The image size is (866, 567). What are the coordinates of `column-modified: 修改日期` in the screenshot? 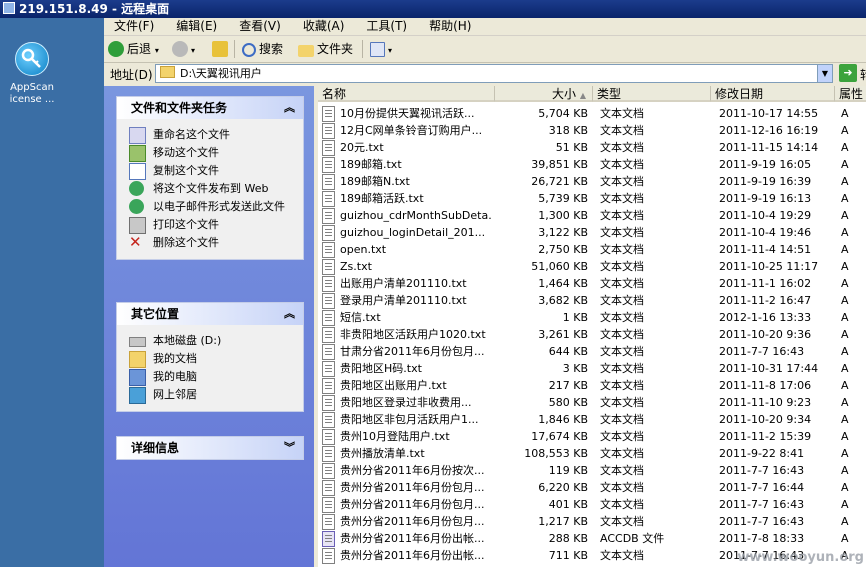 It's located at (773, 94).